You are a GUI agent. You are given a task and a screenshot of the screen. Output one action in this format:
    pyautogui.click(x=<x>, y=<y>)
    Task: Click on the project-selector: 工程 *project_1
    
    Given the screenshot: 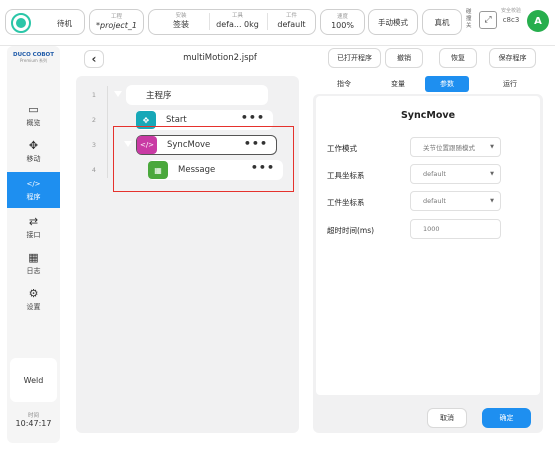 What is the action you would take?
    pyautogui.click(x=116, y=22)
    